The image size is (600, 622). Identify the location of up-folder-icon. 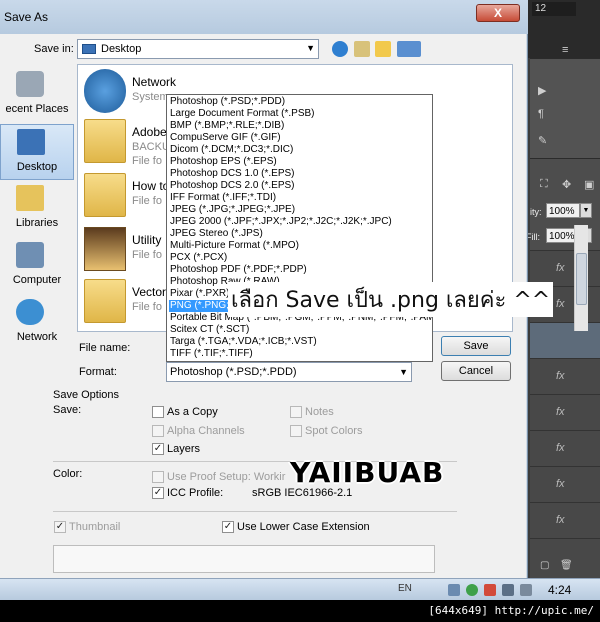
(362, 49).